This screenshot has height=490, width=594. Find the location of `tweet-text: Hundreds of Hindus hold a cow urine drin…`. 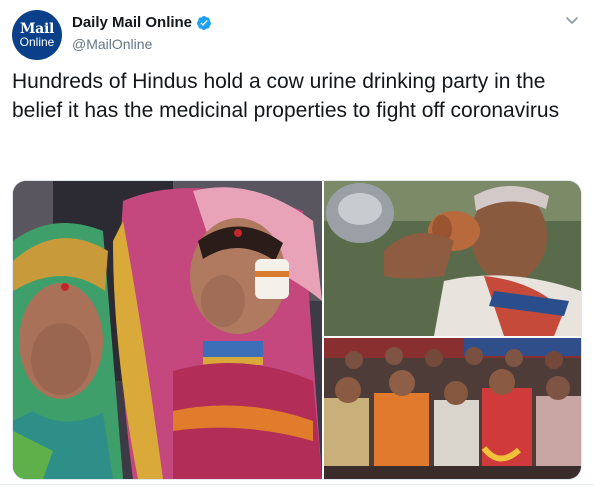

tweet-text: Hundreds of Hindus hold a cow urine drin… is located at coordinates (286, 96).